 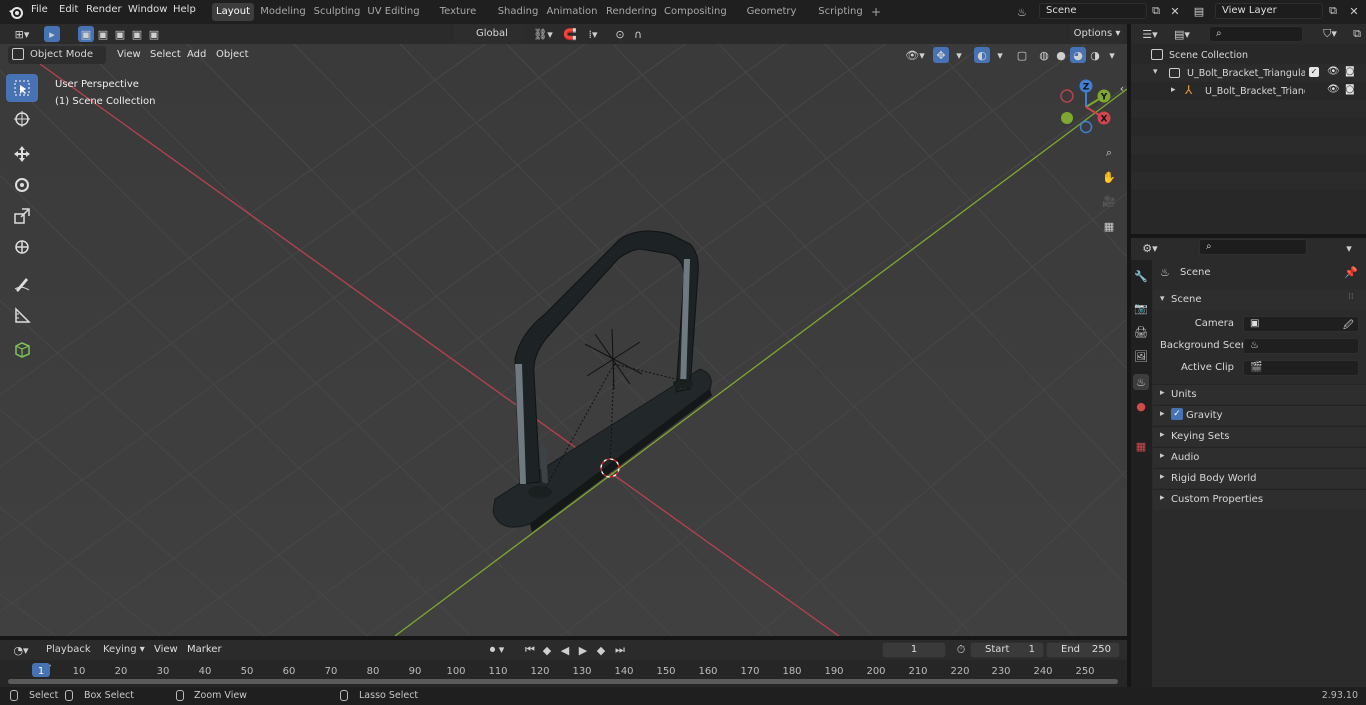 What do you see at coordinates (1109, 226) in the screenshot?
I see `perspective-toggle-icon: ▦` at bounding box center [1109, 226].